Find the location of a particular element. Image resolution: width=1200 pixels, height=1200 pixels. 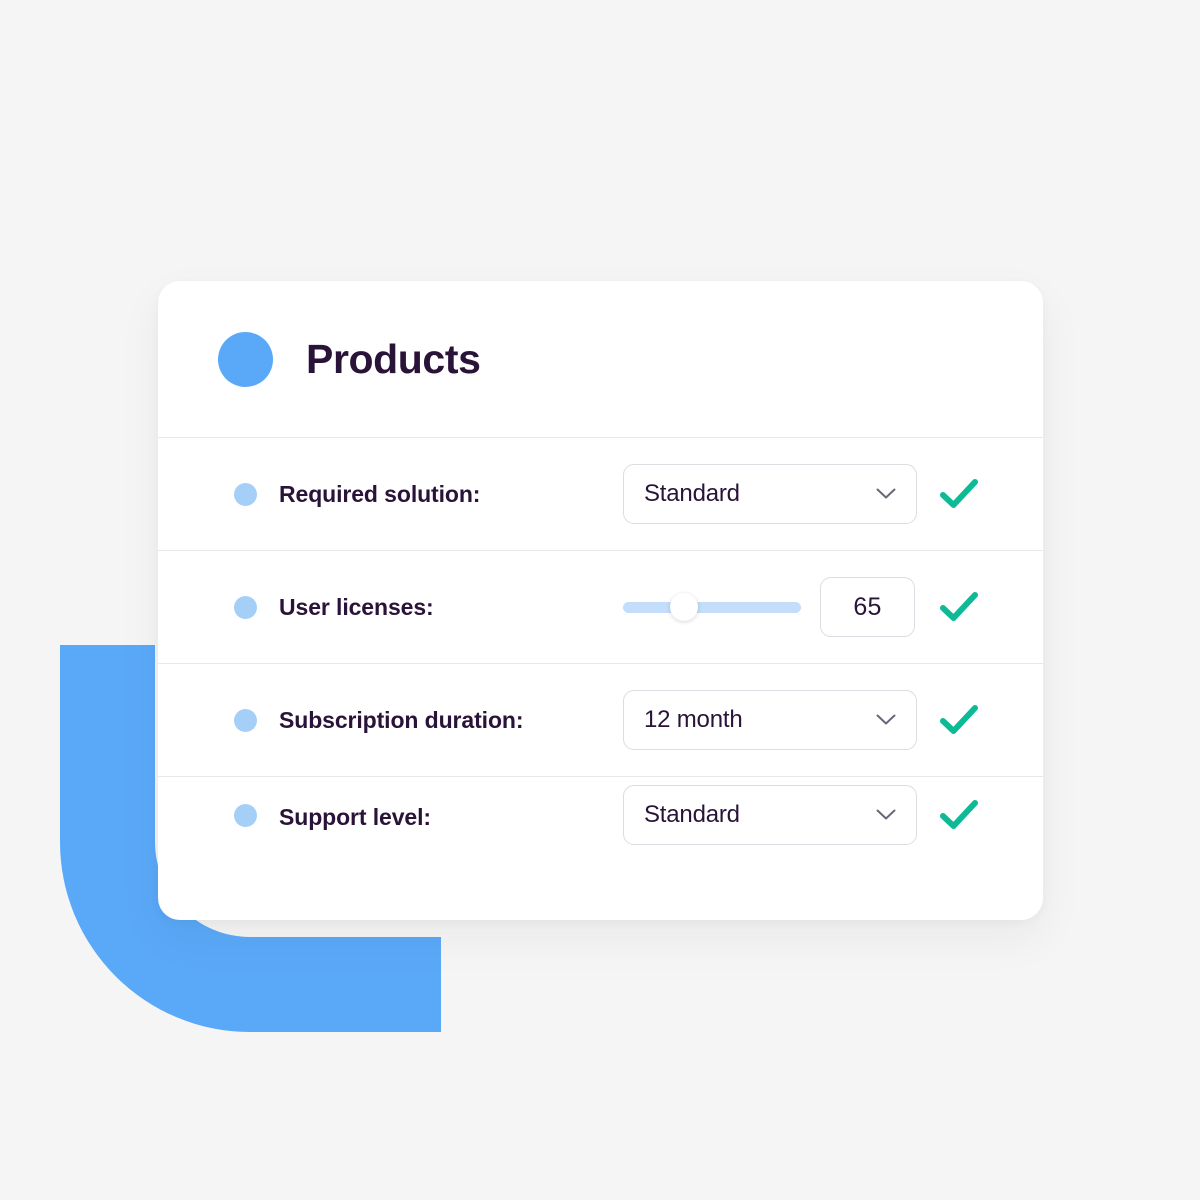

row-user-licenses: User licenses: 65 is located at coordinates (600, 607).